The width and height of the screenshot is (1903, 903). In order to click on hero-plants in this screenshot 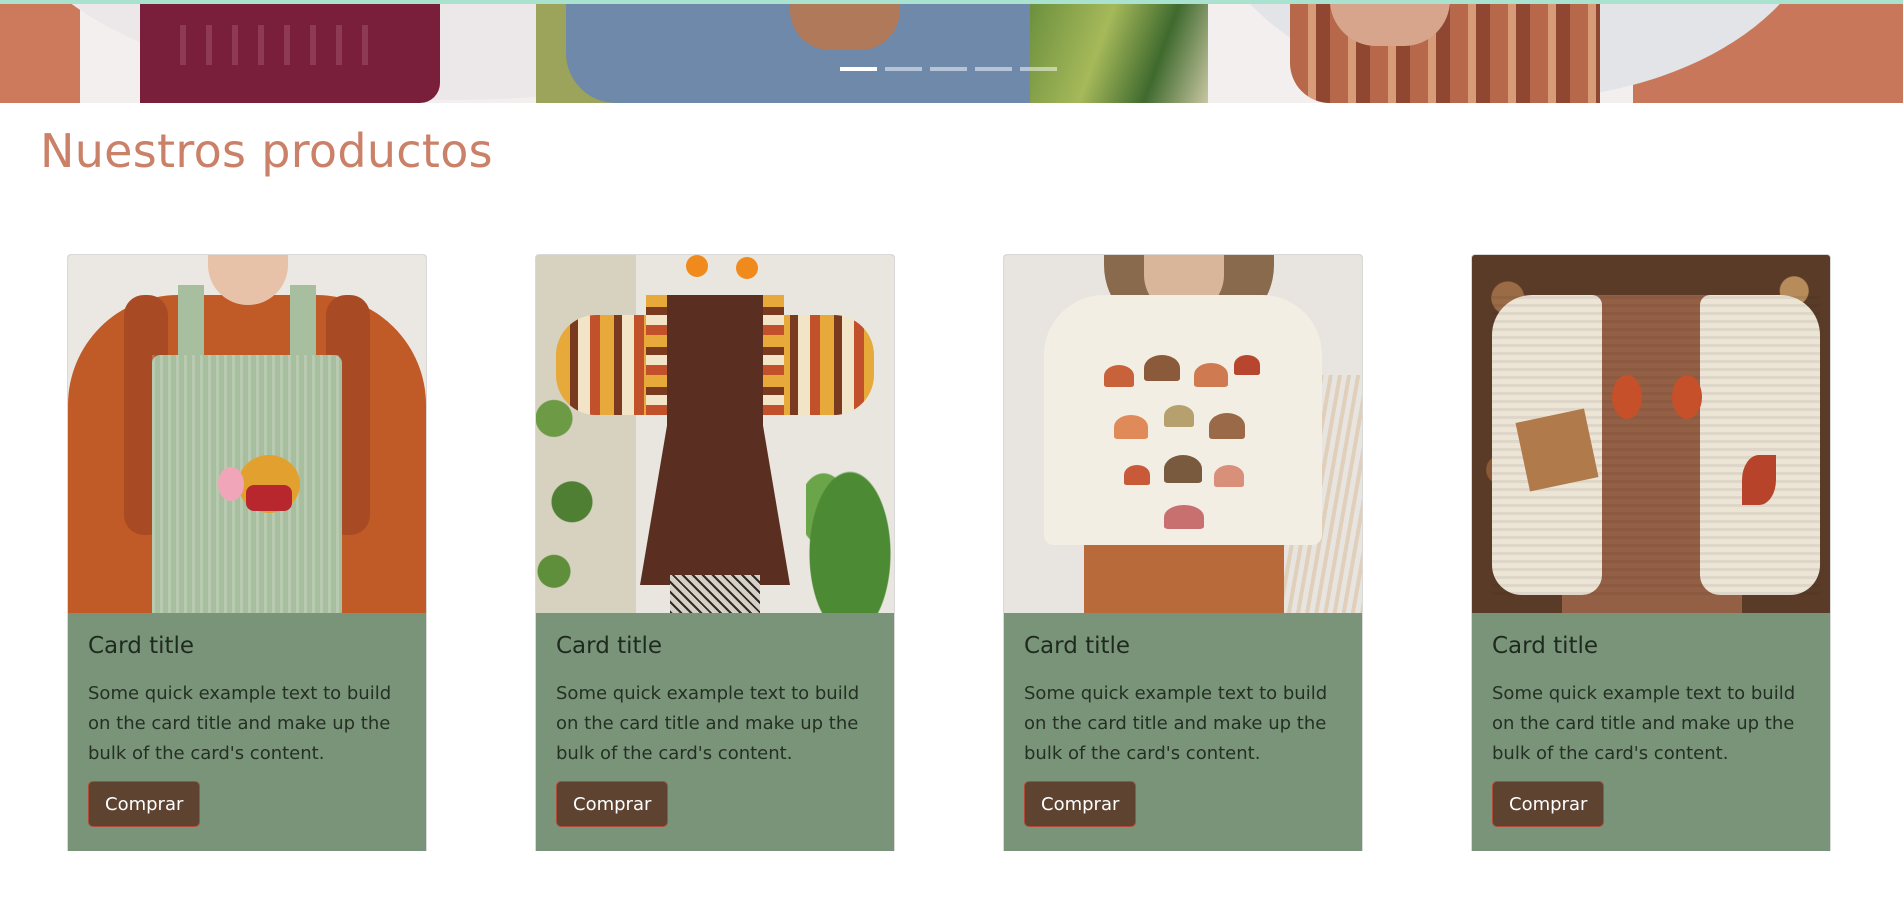, I will do `click(1119, 51)`.